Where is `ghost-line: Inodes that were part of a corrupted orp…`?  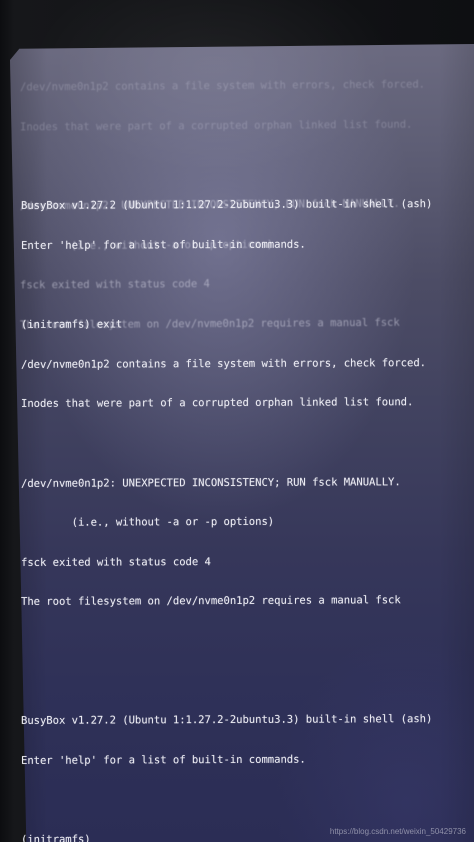 ghost-line: Inodes that were part of a corrupted orp… is located at coordinates (216, 126).